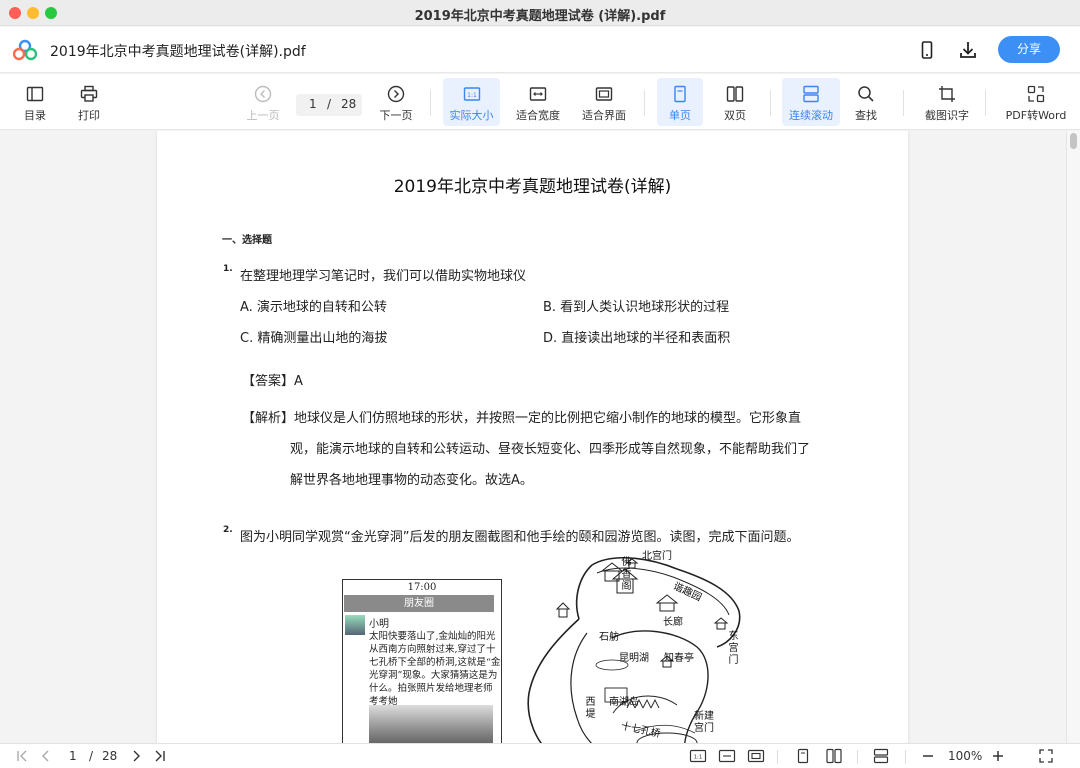 The image size is (1080, 768). What do you see at coordinates (679, 658) in the screenshot?
I see `map-label-zhichunting: 知春亭` at bounding box center [679, 658].